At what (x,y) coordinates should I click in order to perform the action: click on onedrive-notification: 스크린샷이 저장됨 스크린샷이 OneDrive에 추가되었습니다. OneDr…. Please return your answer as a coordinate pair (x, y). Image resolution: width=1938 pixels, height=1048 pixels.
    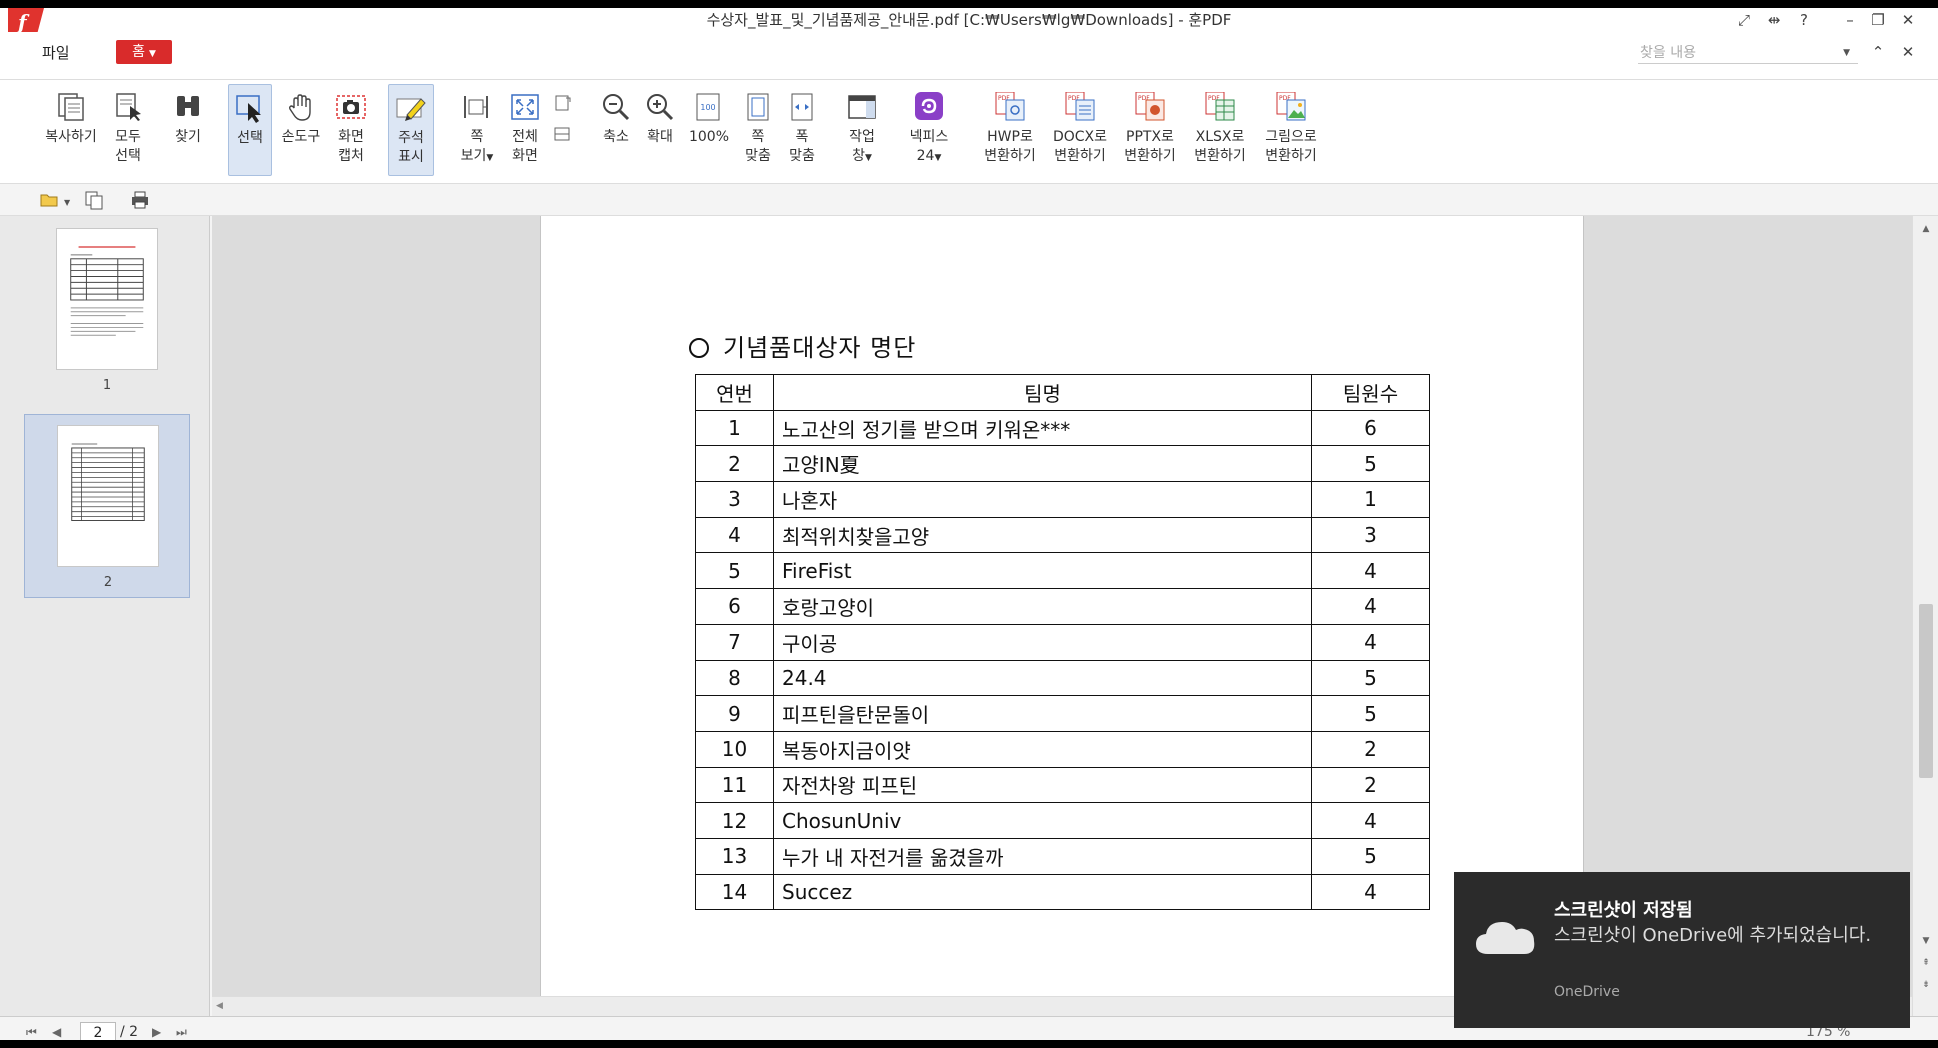
    Looking at the image, I should click on (1682, 950).